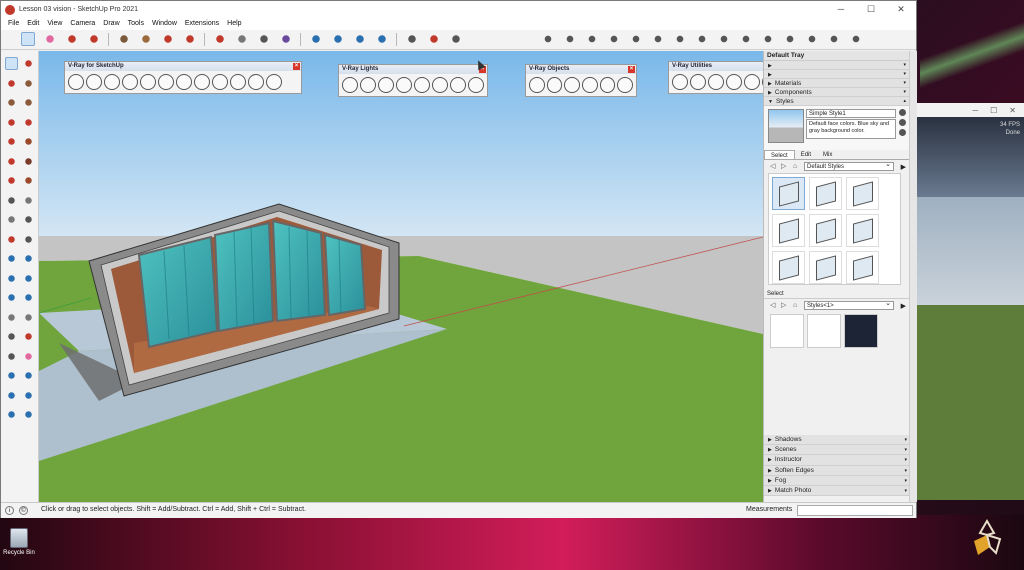  I want to click on back-view-icon, so click(724, 39).